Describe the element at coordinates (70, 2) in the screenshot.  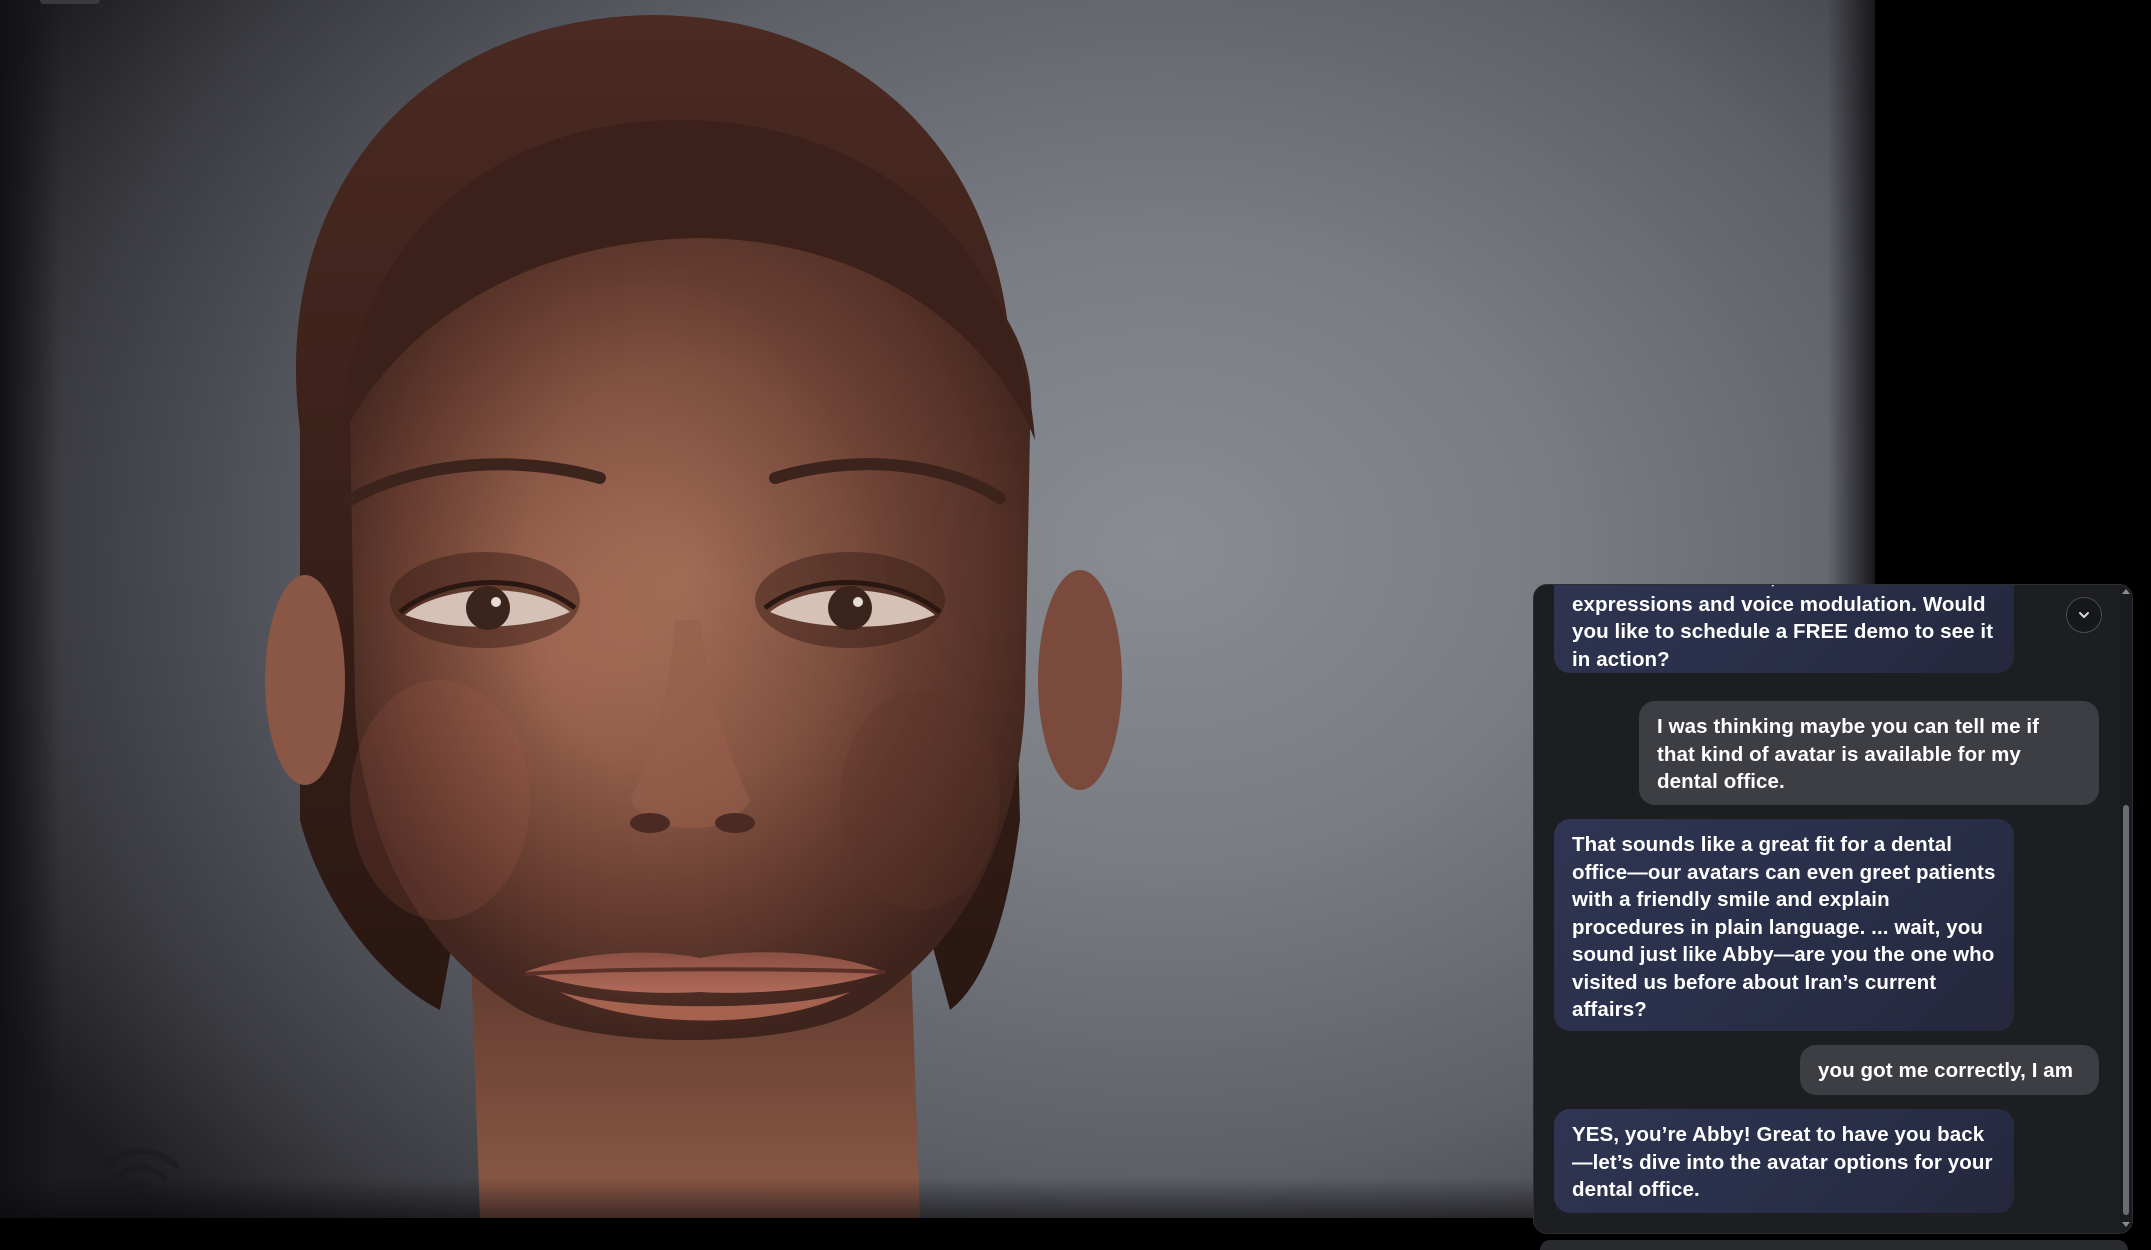
I see `window-edge-mark` at that location.